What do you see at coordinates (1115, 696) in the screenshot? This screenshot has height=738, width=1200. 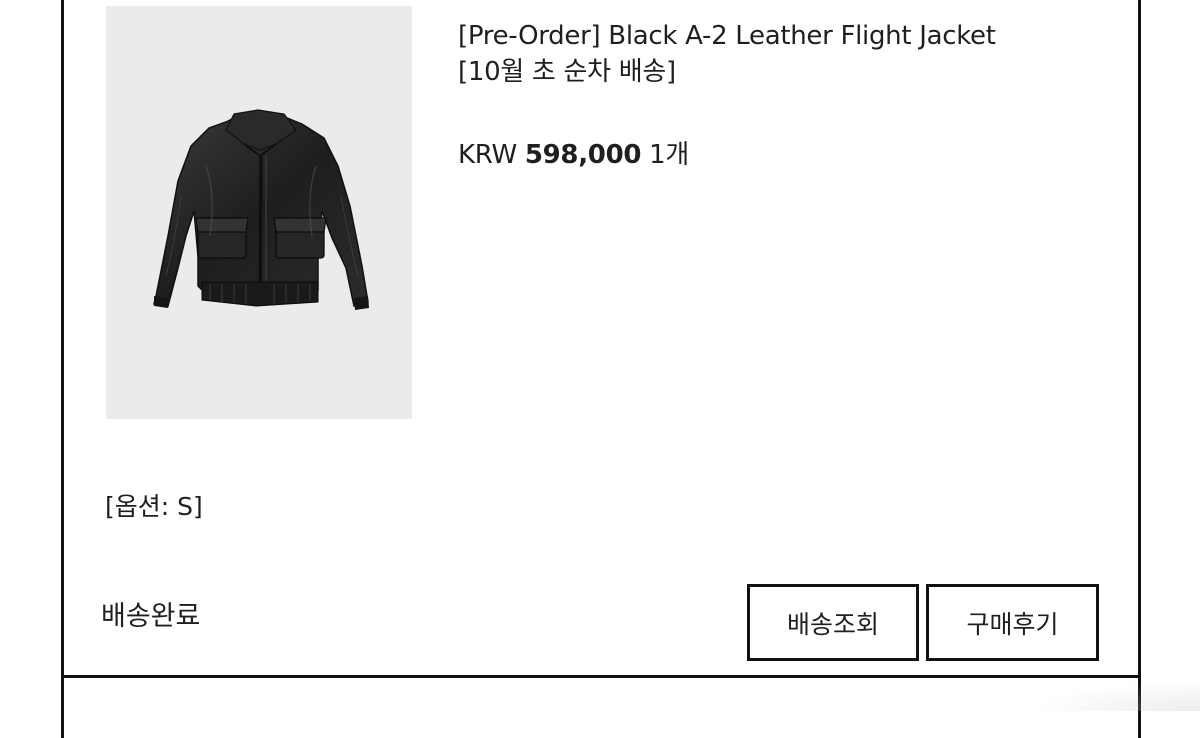 I see `scroll-shadow` at bounding box center [1115, 696].